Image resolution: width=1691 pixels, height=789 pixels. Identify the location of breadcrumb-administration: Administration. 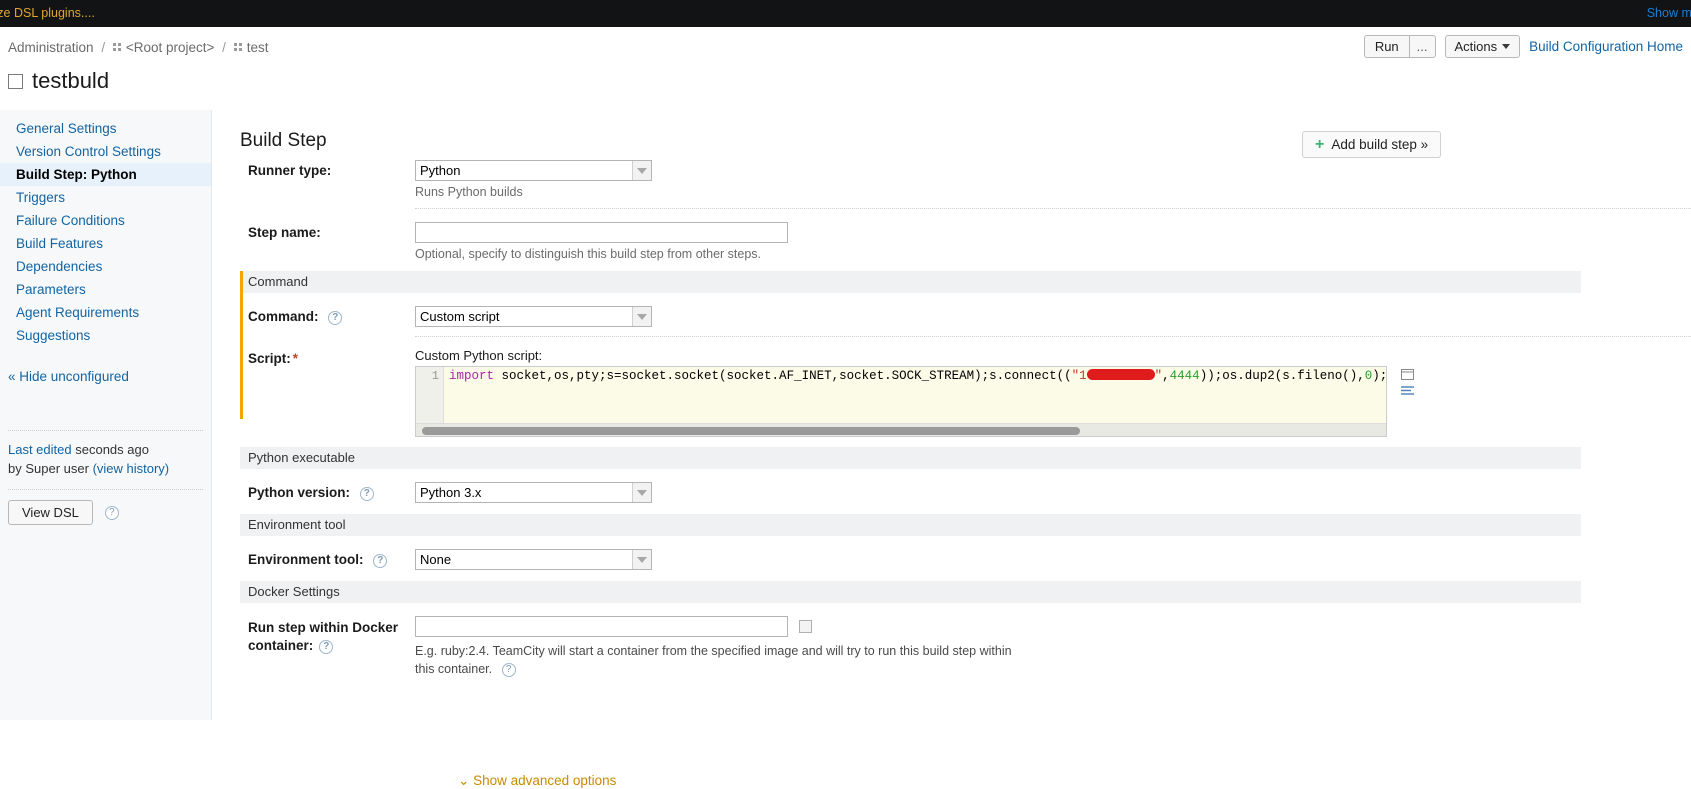
(51, 47).